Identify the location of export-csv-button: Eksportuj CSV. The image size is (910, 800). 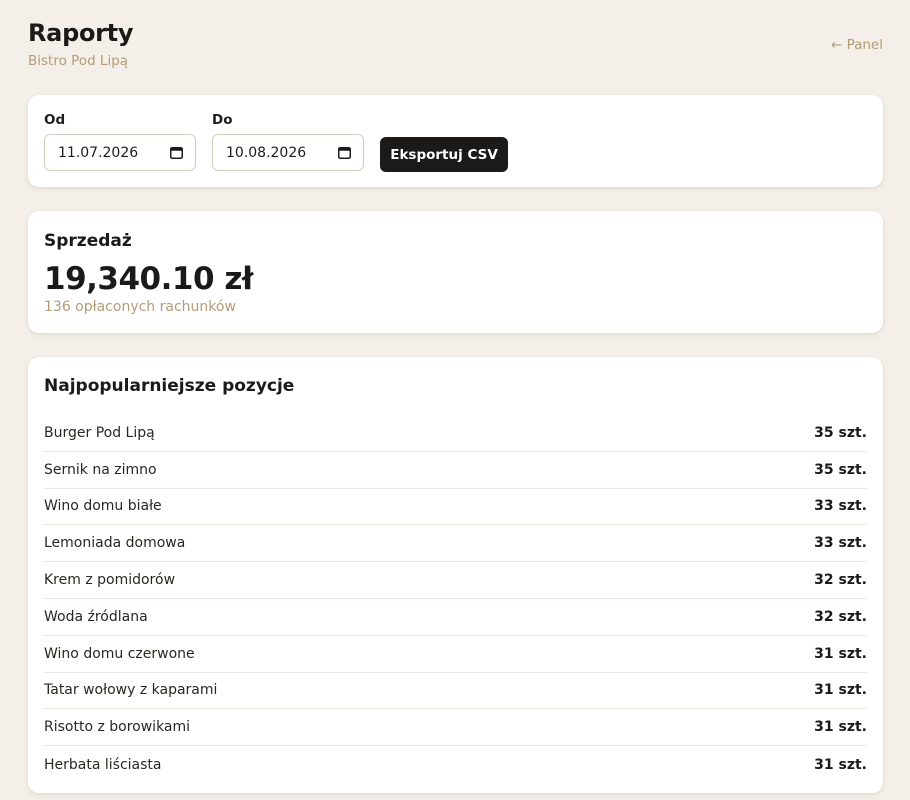
(444, 154).